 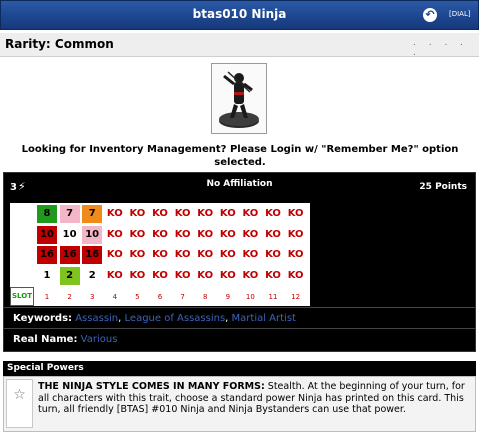 I want to click on title-bar: btas010 Ninja ↶ [DIAL], so click(x=239, y=15).